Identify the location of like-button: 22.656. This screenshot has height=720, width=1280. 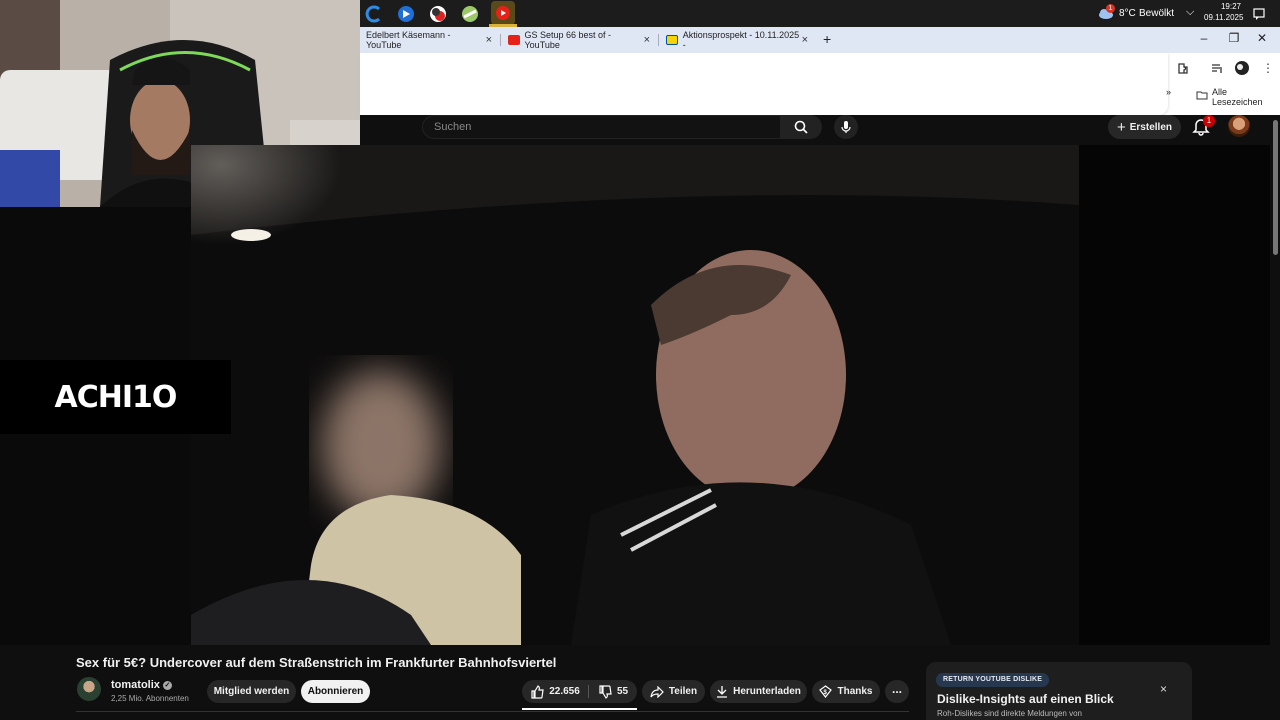
(555, 691).